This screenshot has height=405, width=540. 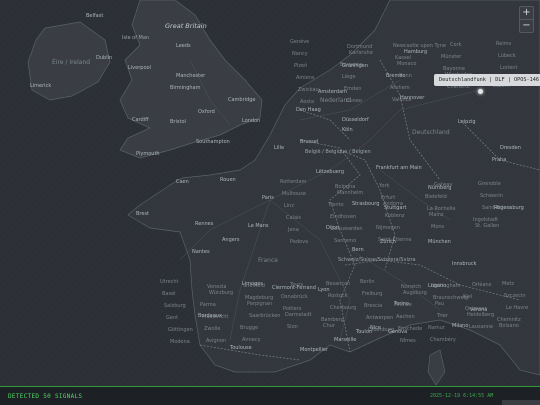 What do you see at coordinates (526, 25) in the screenshot?
I see `zoom-out-button: −` at bounding box center [526, 25].